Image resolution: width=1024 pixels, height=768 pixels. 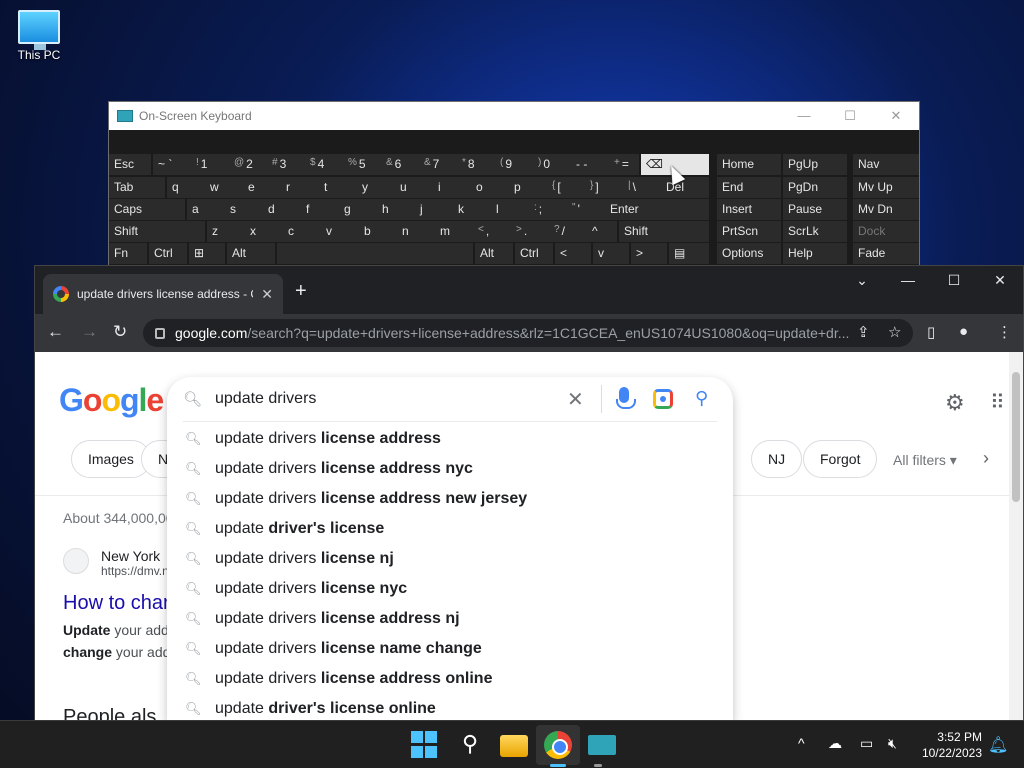 What do you see at coordinates (450, 708) in the screenshot?
I see `suggestion-item: 🔍︎ update driver's license online` at bounding box center [450, 708].